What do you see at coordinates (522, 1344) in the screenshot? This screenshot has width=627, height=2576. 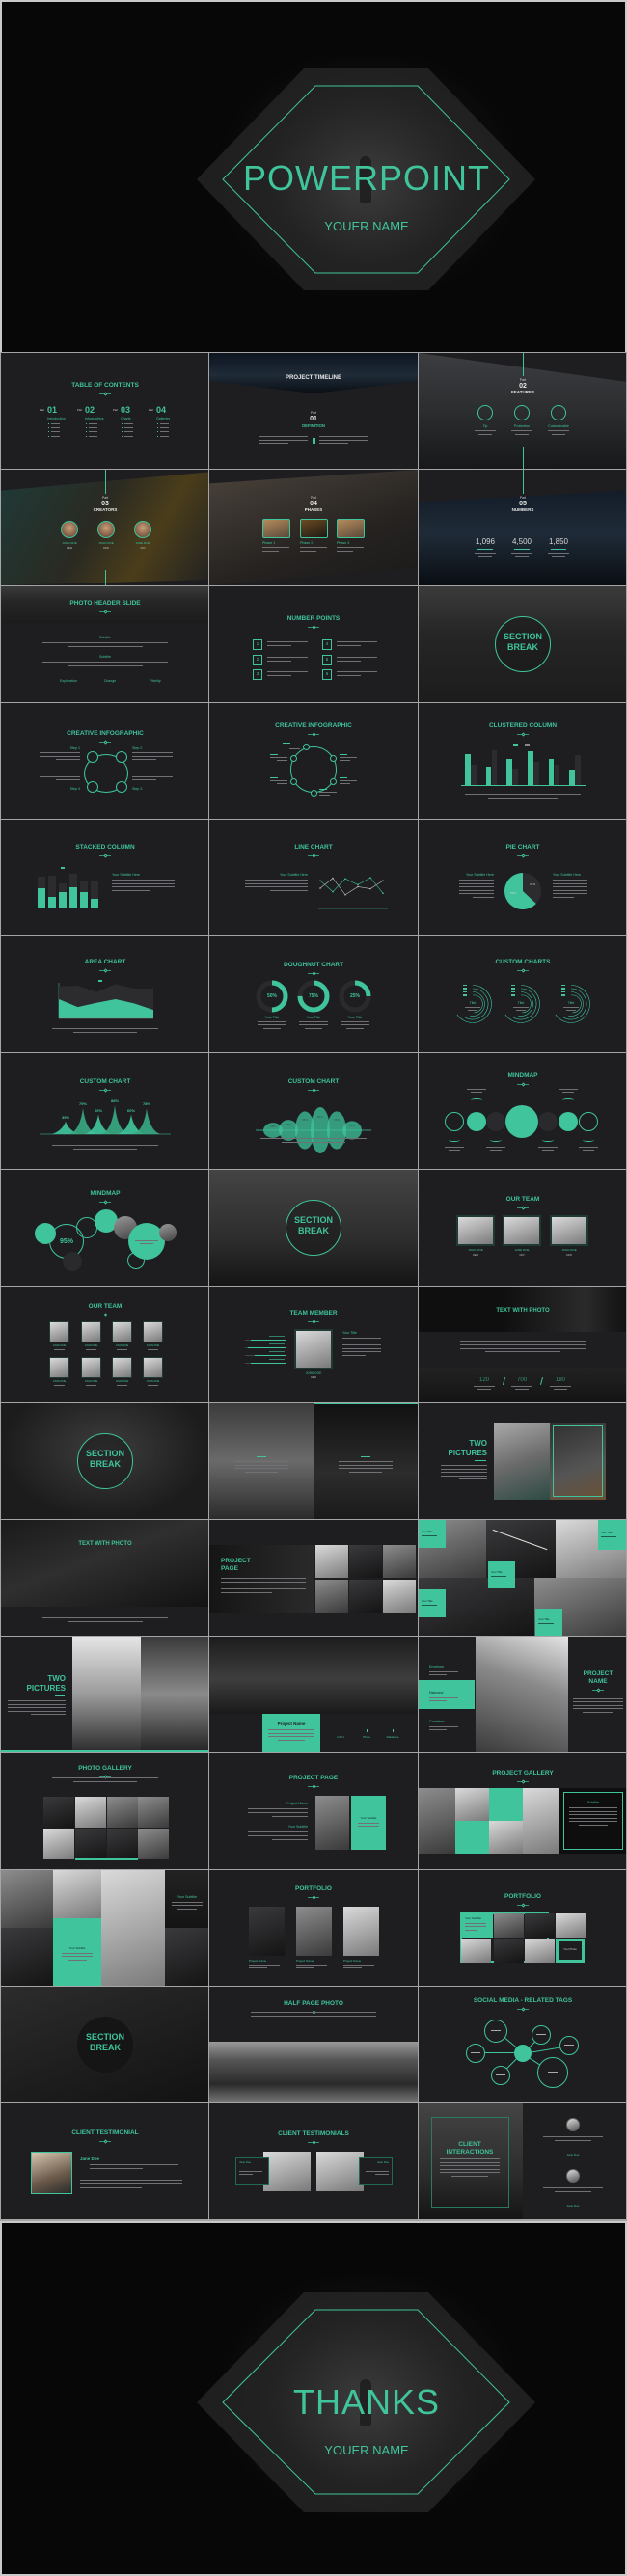 I see `slide-textphoto1: TEXT WITH PHOTO 120 700 180` at bounding box center [522, 1344].